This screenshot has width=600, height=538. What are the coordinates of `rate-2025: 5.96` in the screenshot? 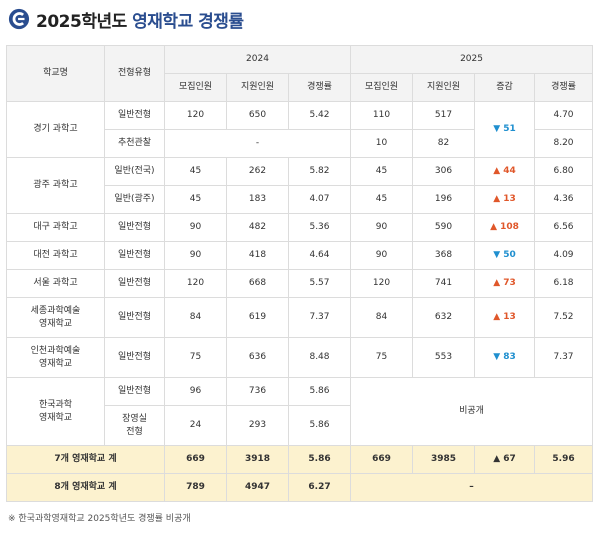 It's located at (563, 459).